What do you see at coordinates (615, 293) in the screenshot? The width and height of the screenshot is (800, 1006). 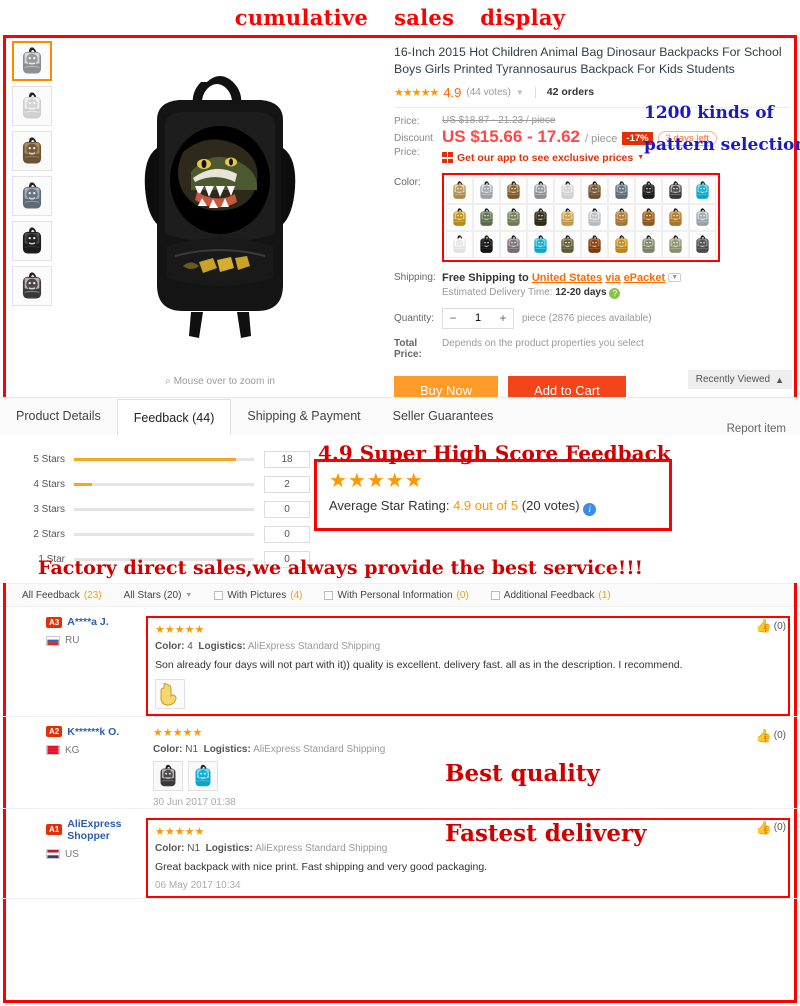 I see `help-icon: ?` at bounding box center [615, 293].